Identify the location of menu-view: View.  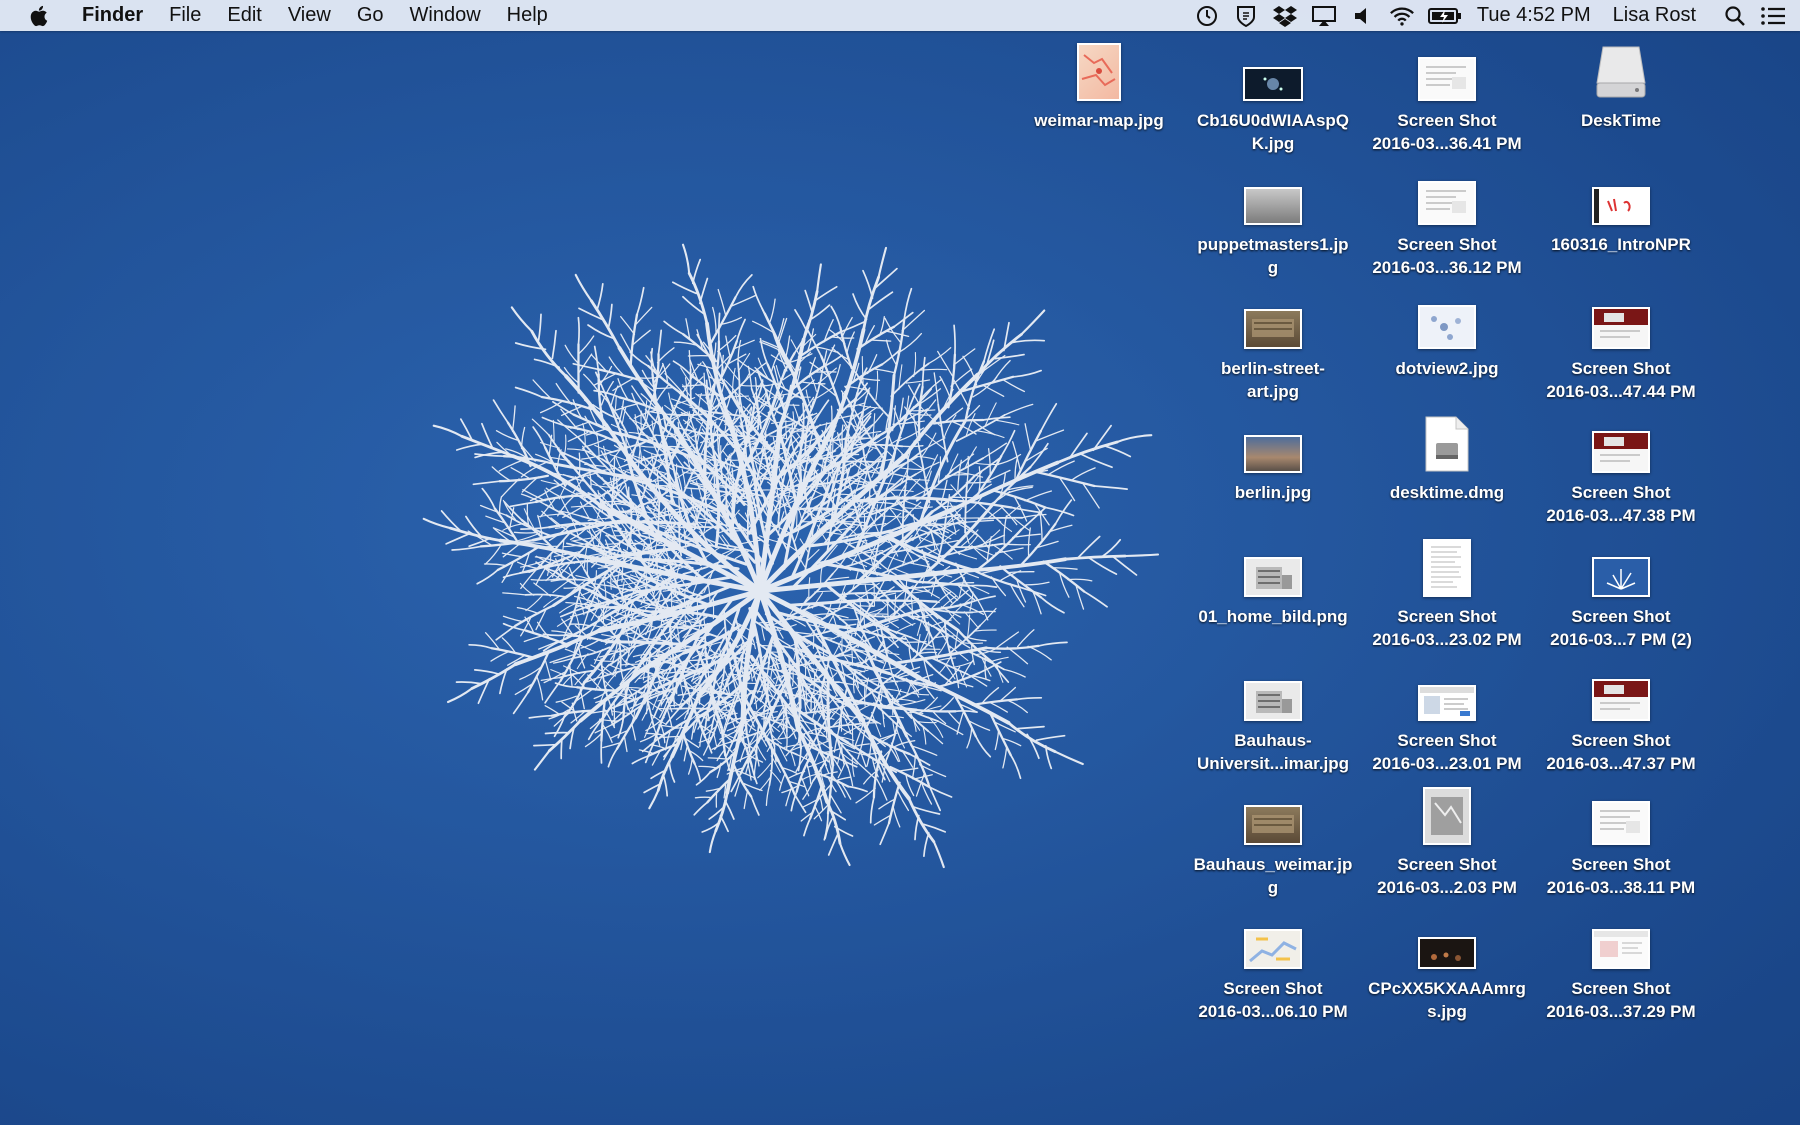
(309, 15).